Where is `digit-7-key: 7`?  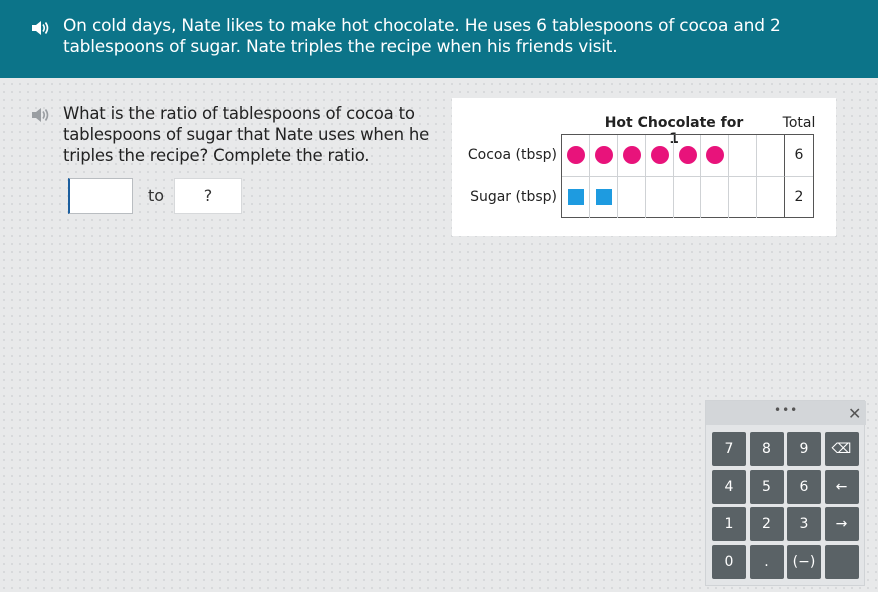 digit-7-key: 7 is located at coordinates (729, 449).